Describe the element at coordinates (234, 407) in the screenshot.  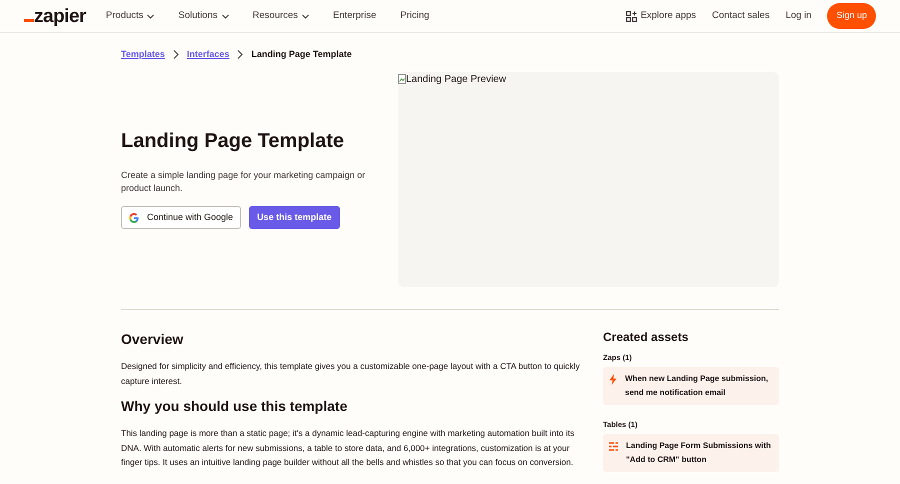
I see `section-heading: Why you should use this template` at that location.